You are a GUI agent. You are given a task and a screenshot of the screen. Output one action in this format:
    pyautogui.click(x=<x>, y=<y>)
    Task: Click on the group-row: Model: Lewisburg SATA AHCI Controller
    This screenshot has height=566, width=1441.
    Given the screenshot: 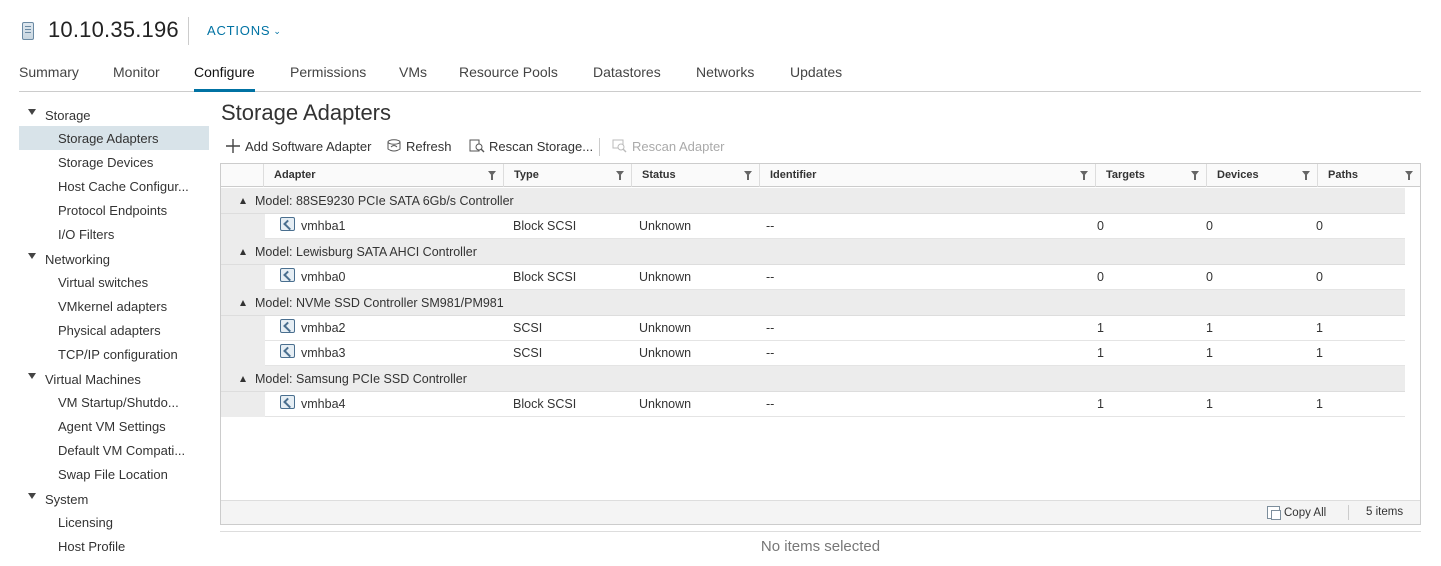 What is the action you would take?
    pyautogui.click(x=813, y=252)
    